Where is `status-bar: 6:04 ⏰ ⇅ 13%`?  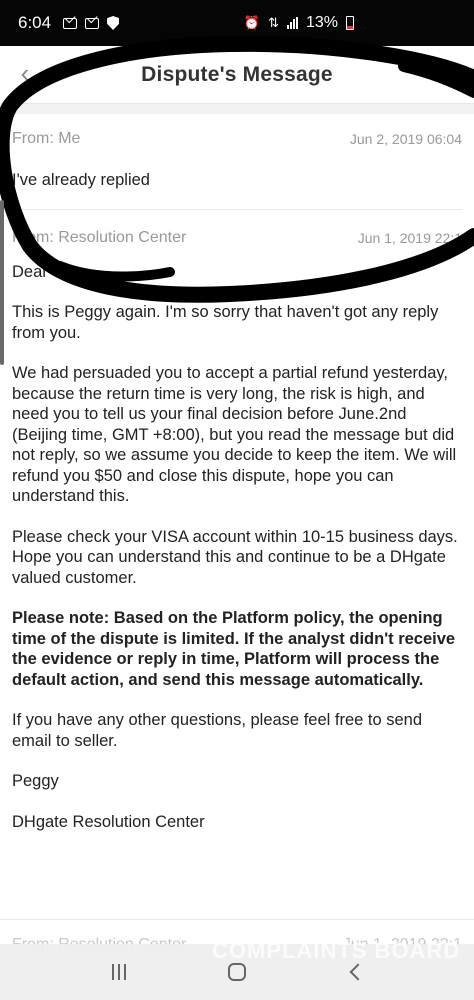 status-bar: 6:04 ⏰ ⇅ 13% is located at coordinates (237, 23).